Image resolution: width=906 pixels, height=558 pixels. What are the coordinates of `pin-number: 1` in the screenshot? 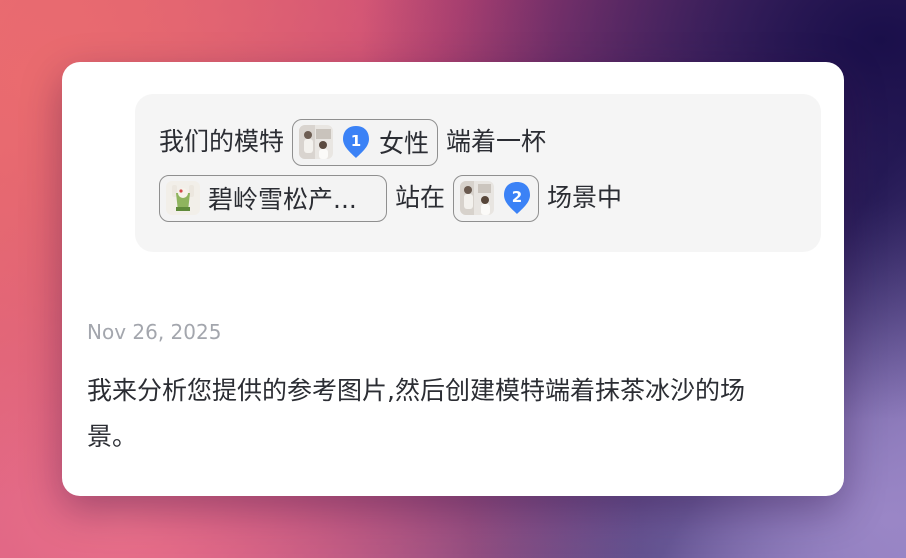 It's located at (356, 141).